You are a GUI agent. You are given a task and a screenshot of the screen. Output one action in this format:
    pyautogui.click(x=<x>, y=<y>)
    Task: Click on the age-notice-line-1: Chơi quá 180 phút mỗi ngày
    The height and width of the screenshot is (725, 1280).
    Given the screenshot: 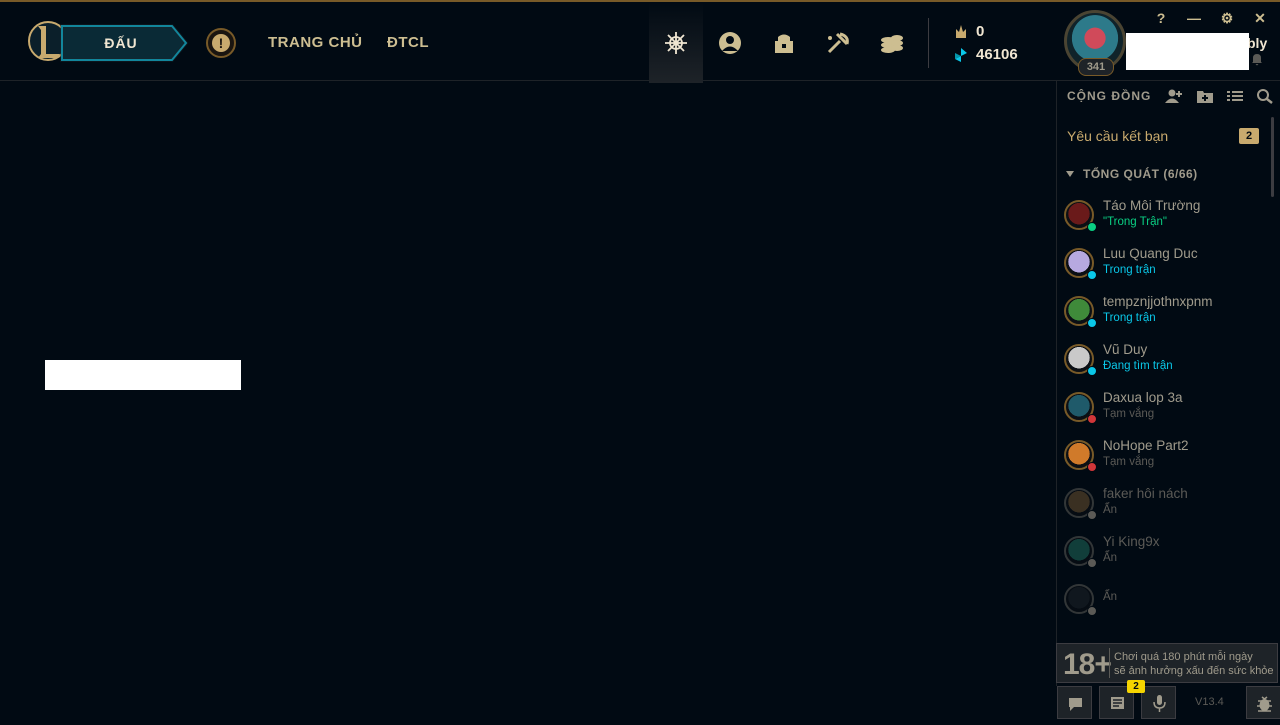 What is the action you would take?
    pyautogui.click(x=1183, y=657)
    